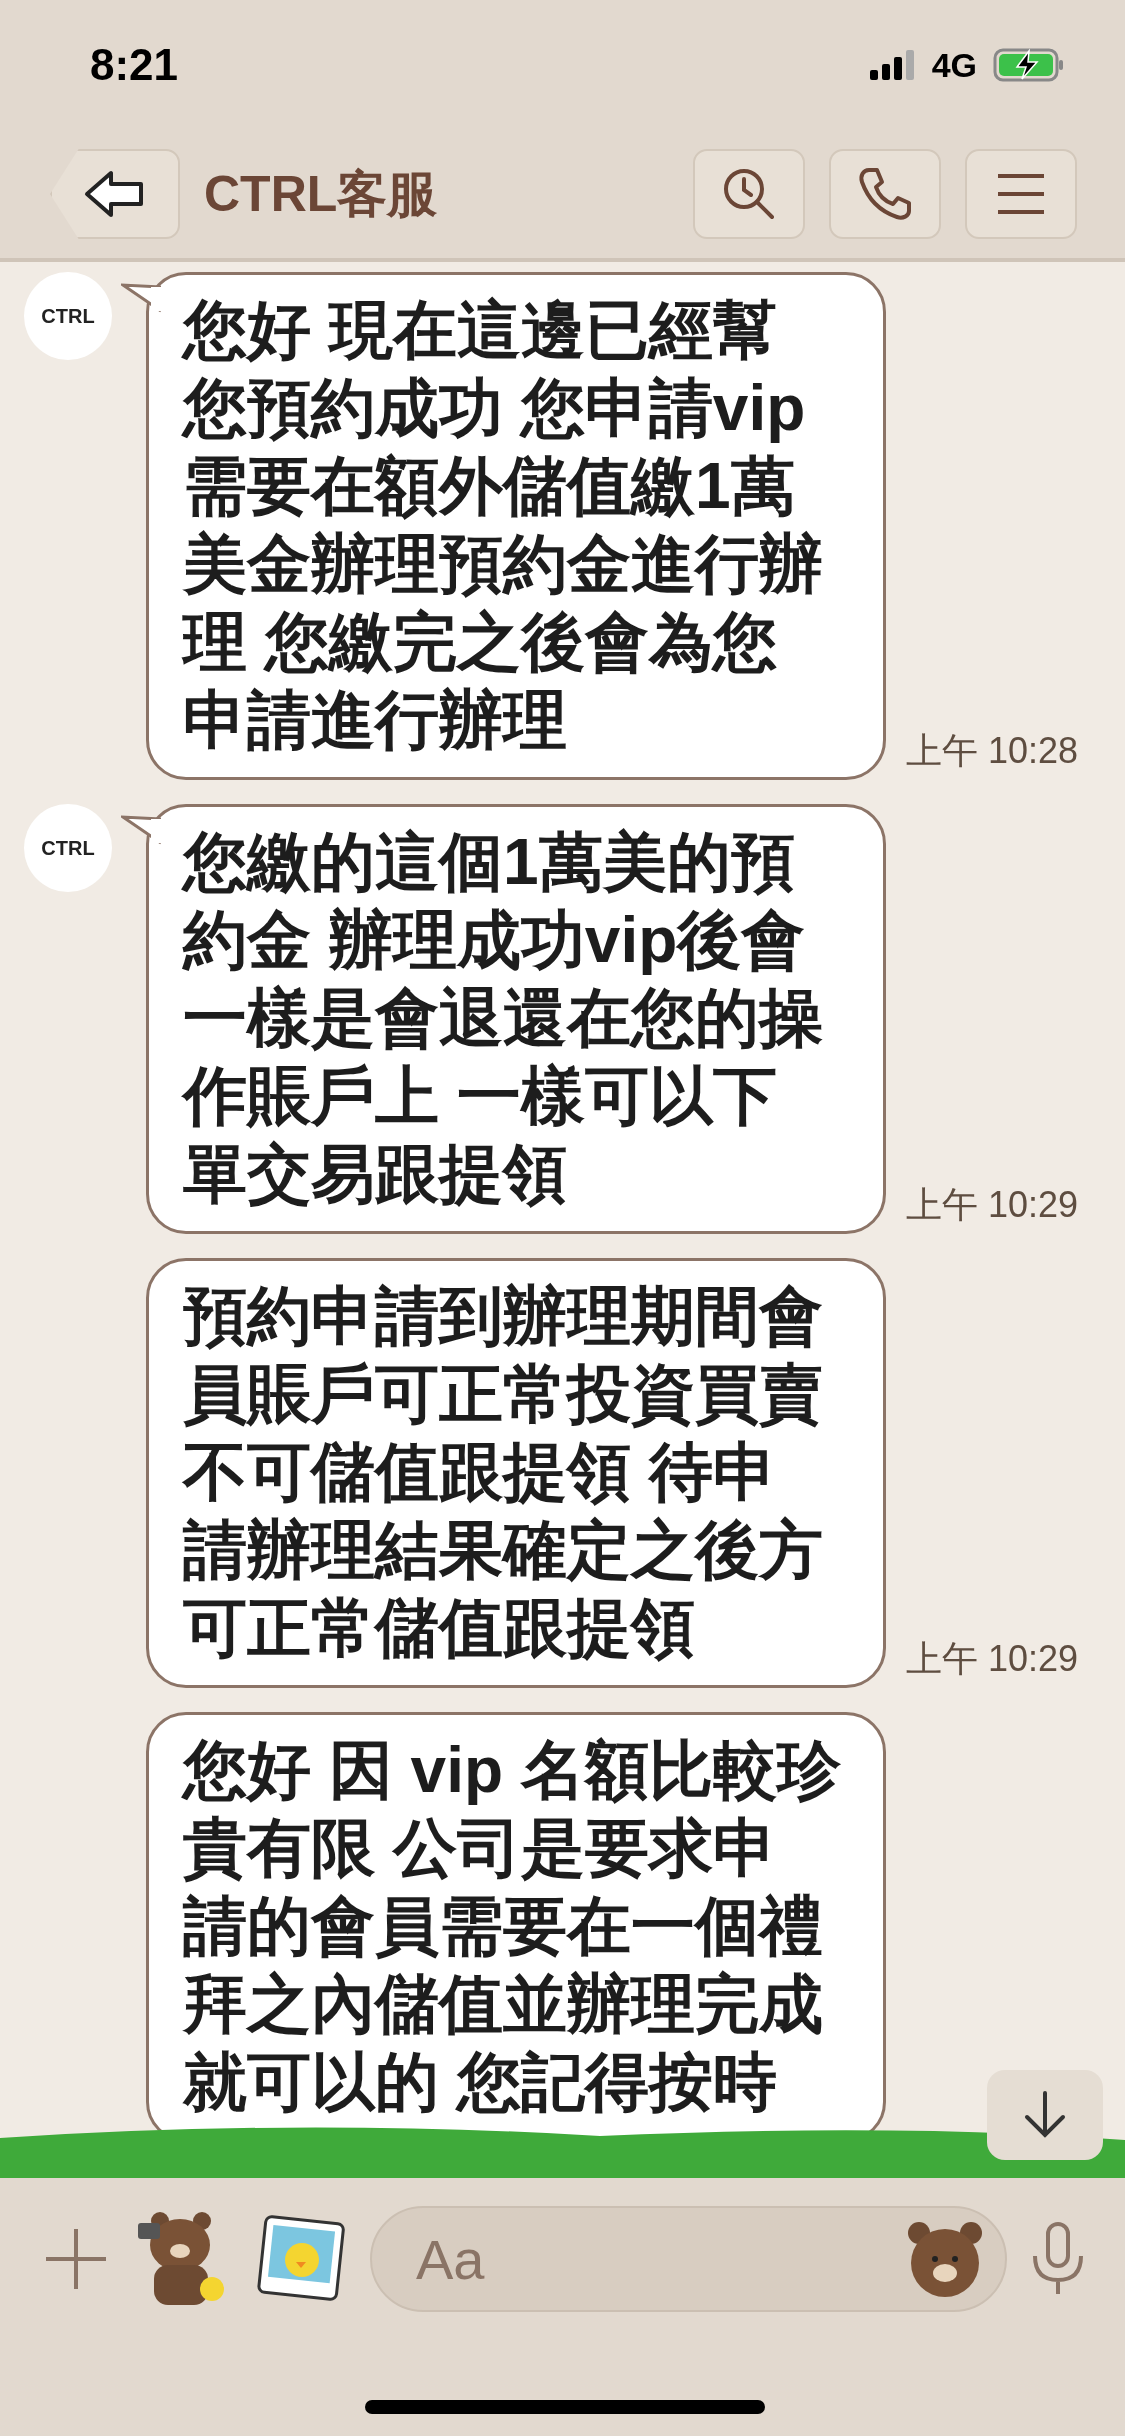 The height and width of the screenshot is (2436, 1125). I want to click on add-button, so click(76, 2259).